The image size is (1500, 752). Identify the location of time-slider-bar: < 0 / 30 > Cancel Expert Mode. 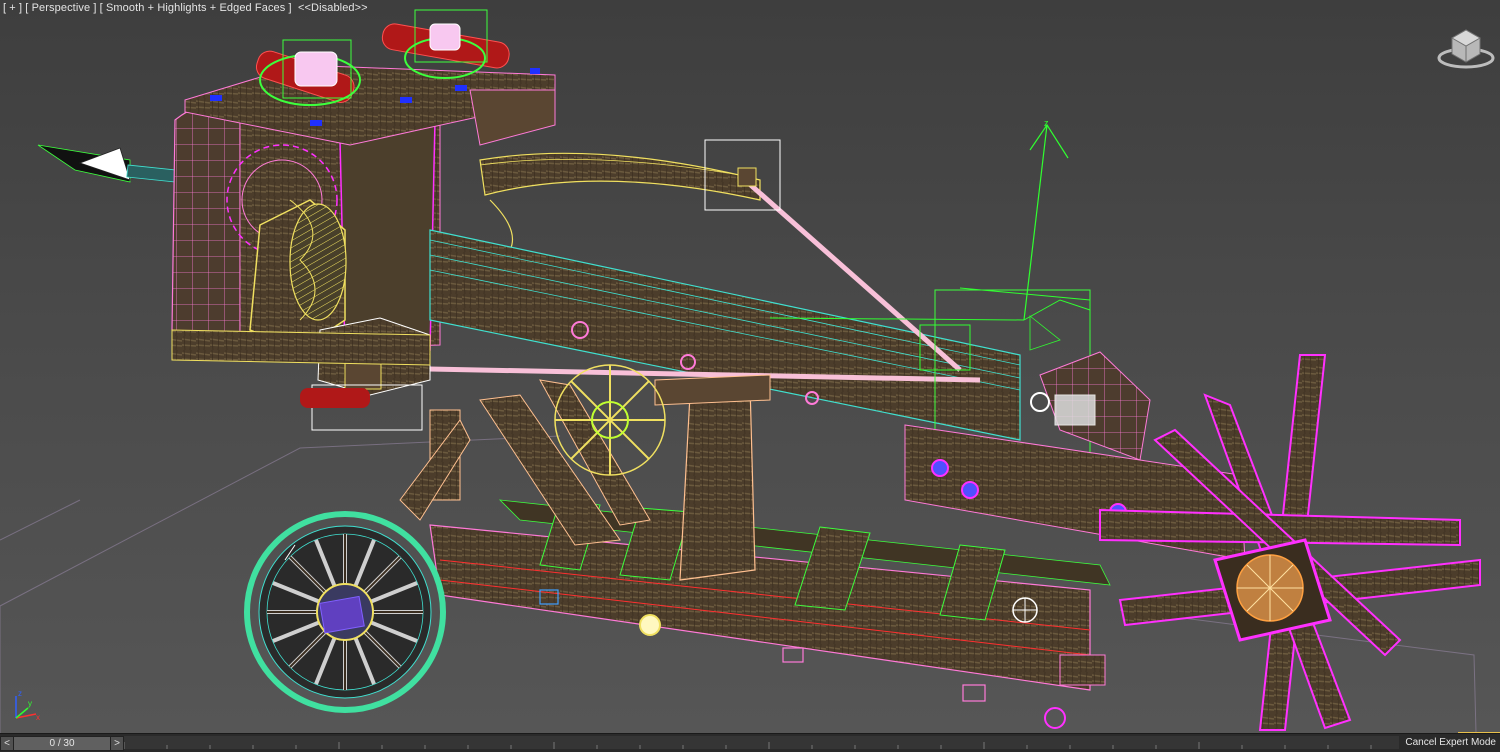
(750, 742).